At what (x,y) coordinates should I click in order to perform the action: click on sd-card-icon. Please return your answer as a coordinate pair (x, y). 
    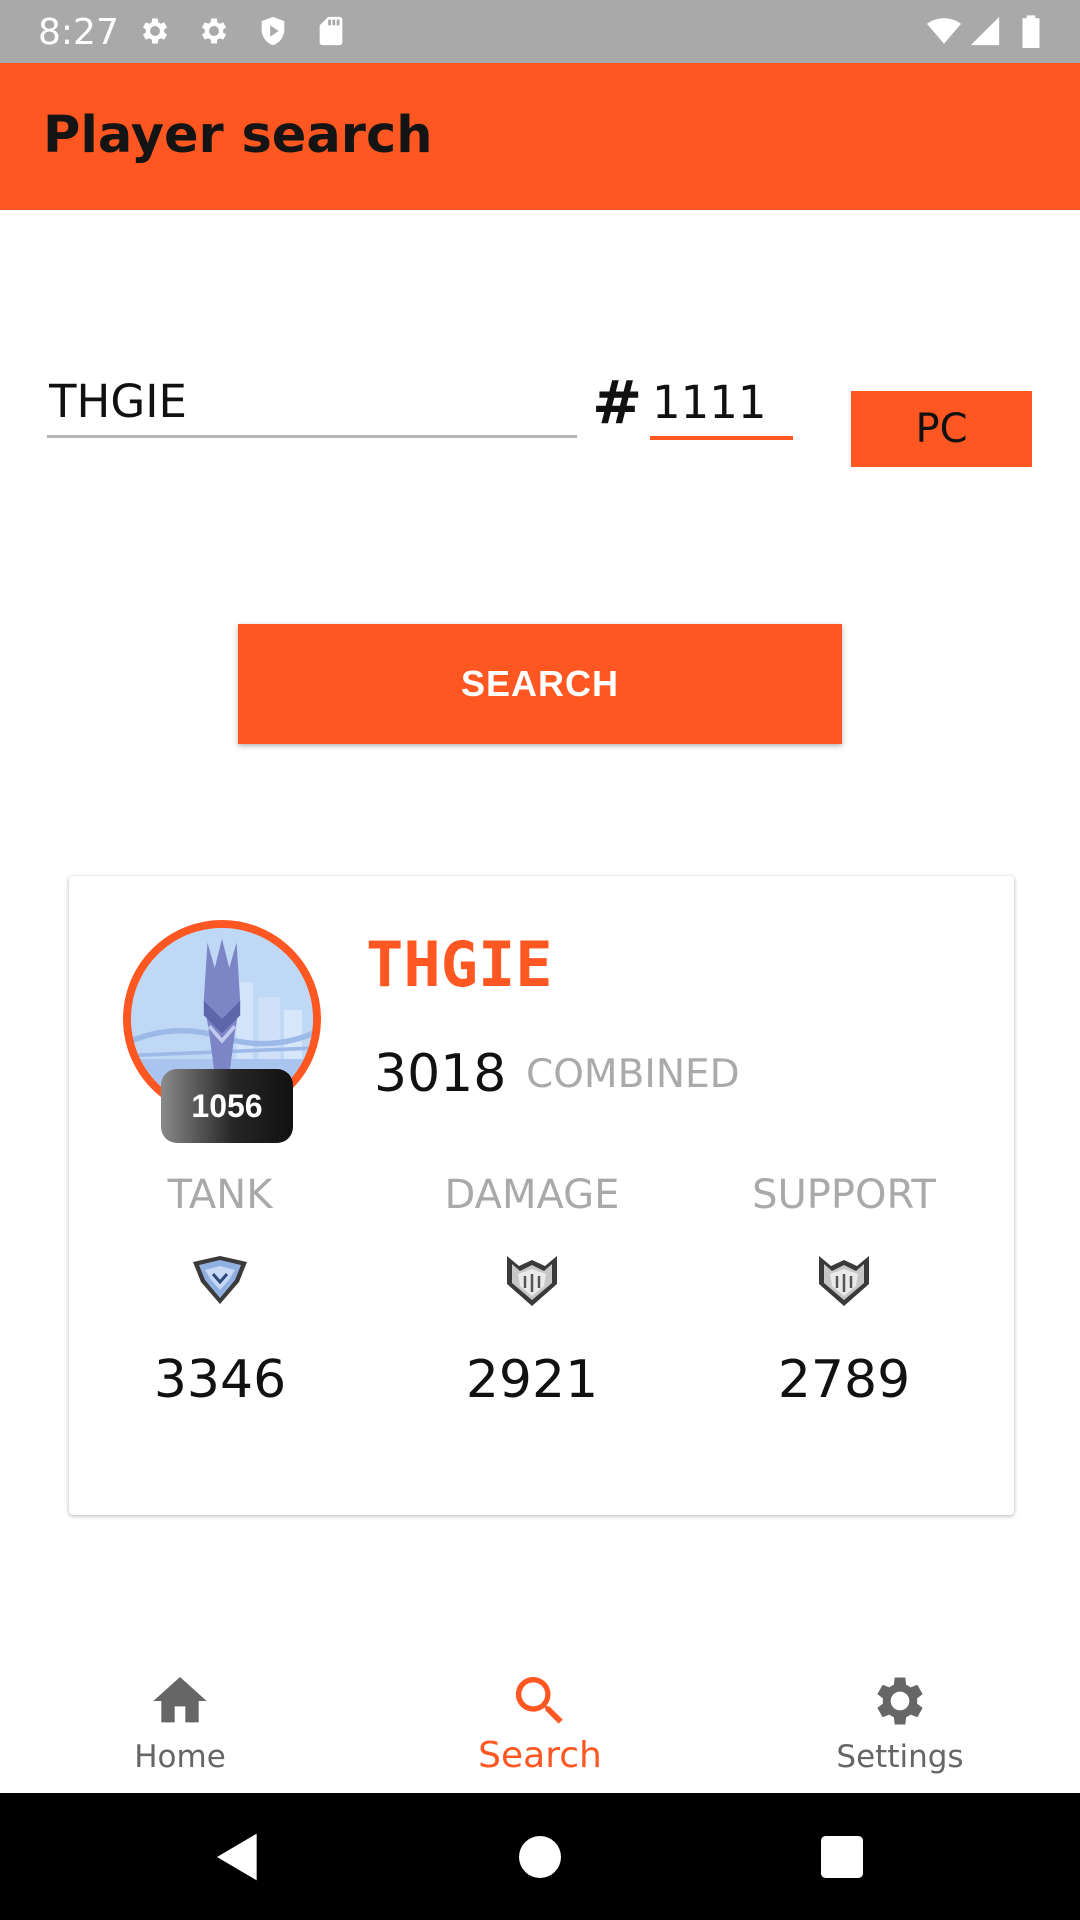
    Looking at the image, I should click on (331, 31).